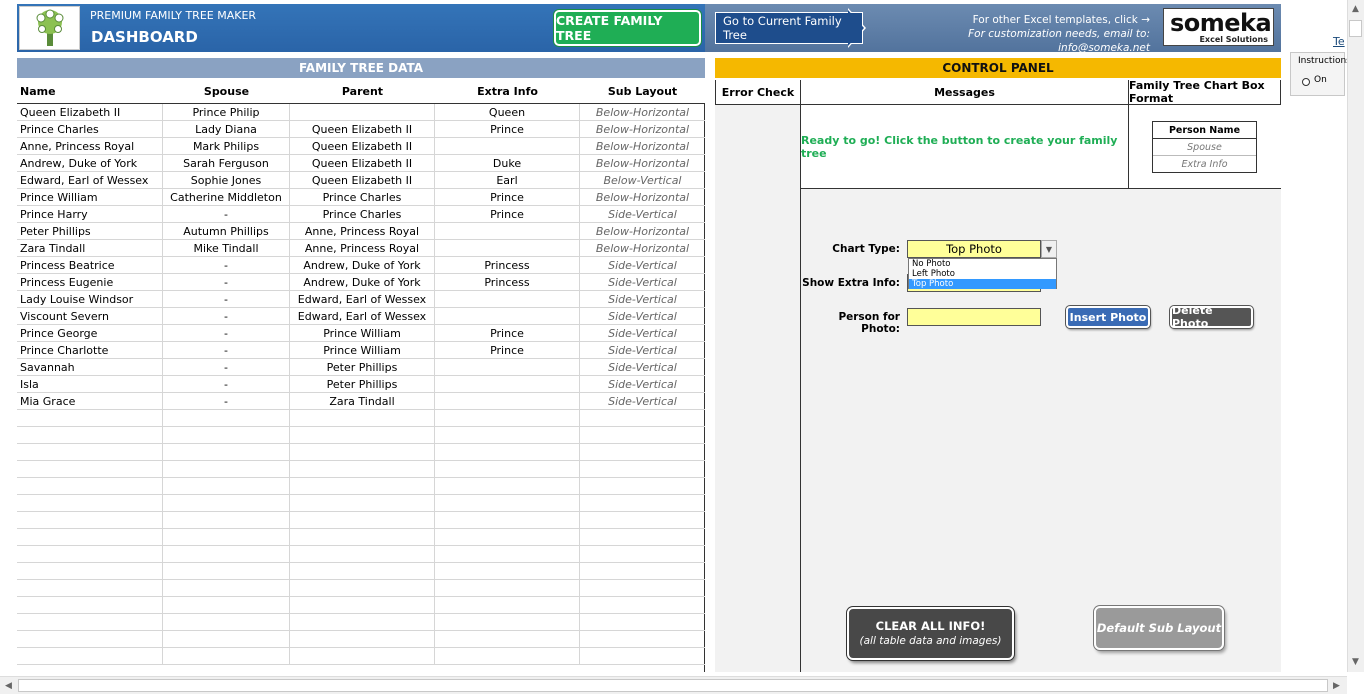  Describe the element at coordinates (673, 685) in the screenshot. I see `horizontal-scroll-thumb` at that location.